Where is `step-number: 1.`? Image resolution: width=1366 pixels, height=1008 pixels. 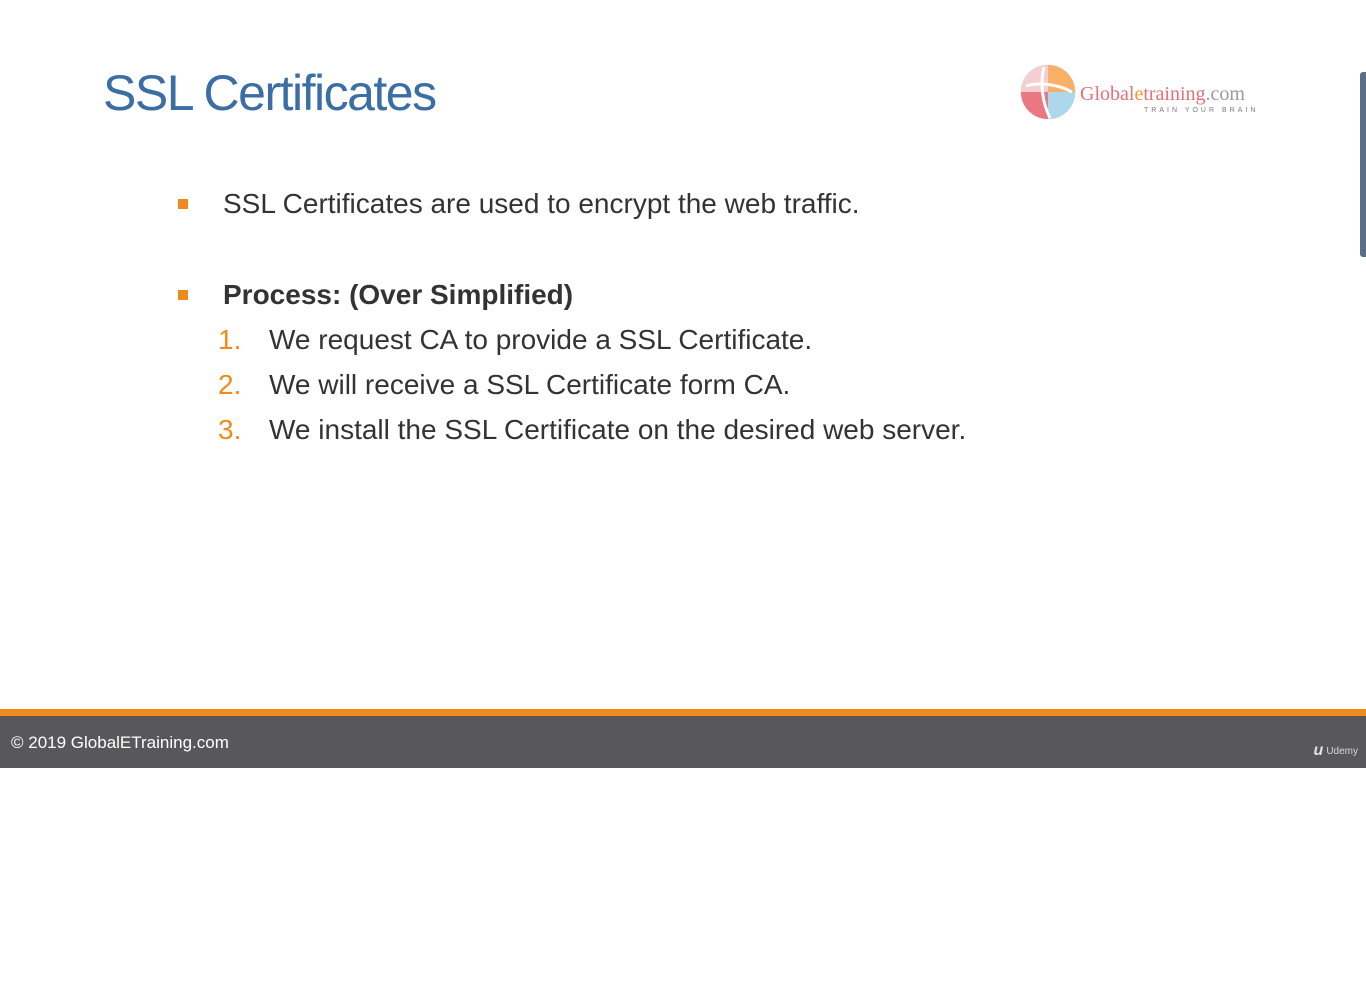 step-number: 1. is located at coordinates (230, 339).